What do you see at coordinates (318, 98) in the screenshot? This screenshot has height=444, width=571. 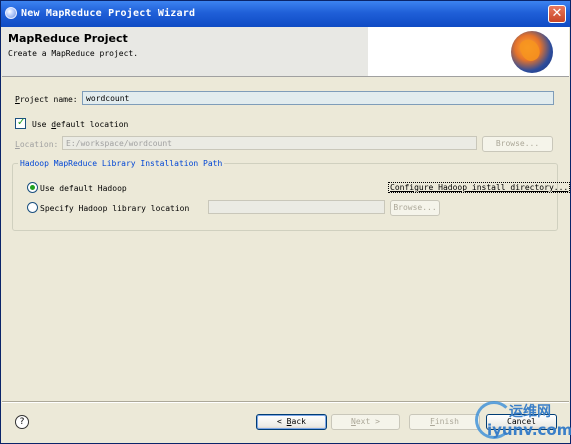 I see `project-name-input: wordcount` at bounding box center [318, 98].